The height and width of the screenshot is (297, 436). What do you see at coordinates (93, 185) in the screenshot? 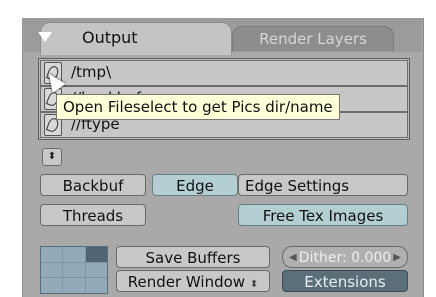
I see `backbuf-button: Backbuf` at bounding box center [93, 185].